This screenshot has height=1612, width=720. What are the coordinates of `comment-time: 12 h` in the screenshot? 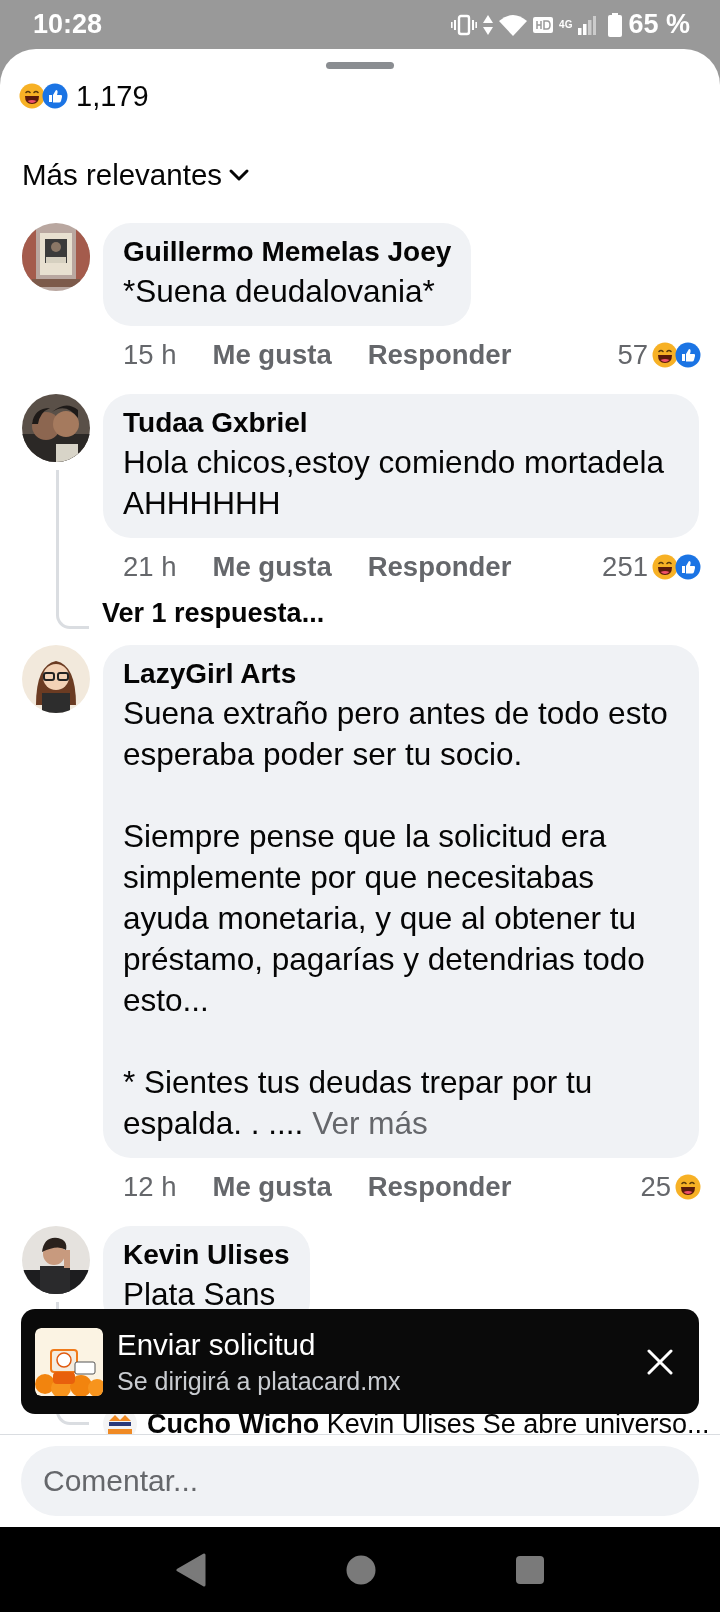 It's located at (150, 1187).